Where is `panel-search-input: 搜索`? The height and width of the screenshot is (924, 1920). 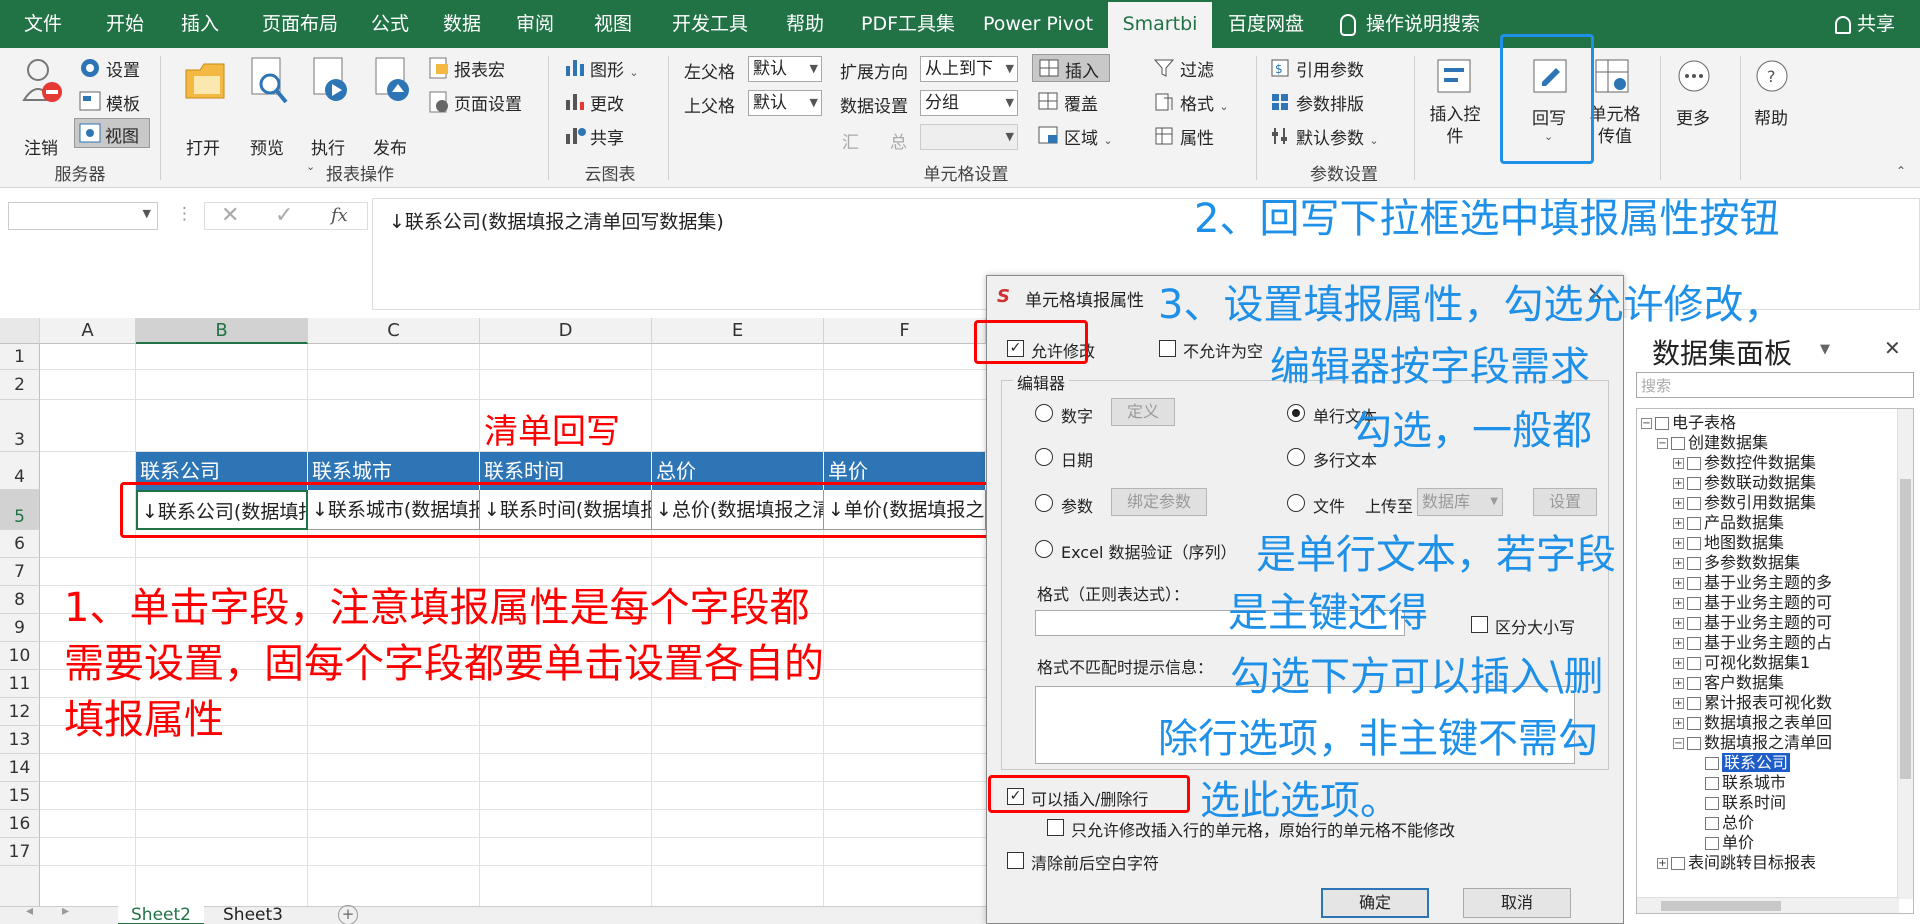
panel-search-input: 搜索 is located at coordinates (1775, 385).